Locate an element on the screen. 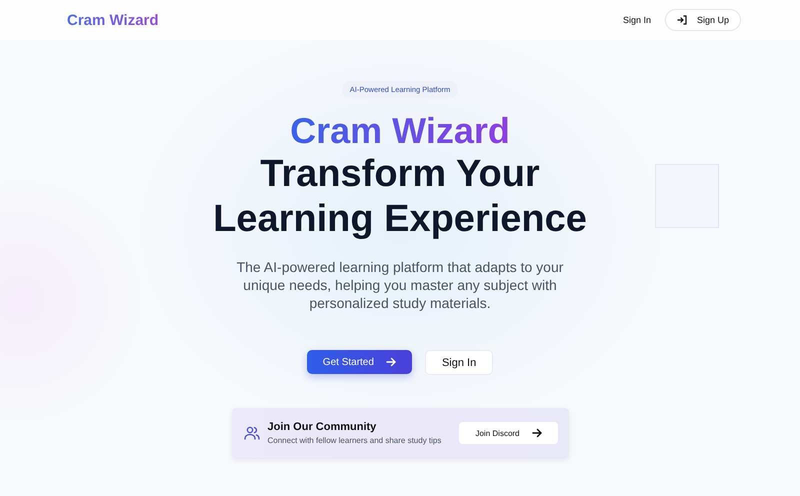  headline: Transform Your Learning Experience is located at coordinates (400, 197).